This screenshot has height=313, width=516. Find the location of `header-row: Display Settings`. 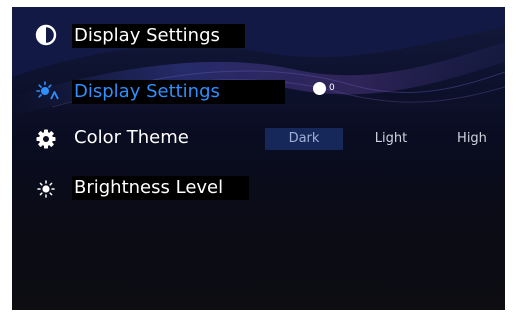

header-row: Display Settings is located at coordinates (258, 36).